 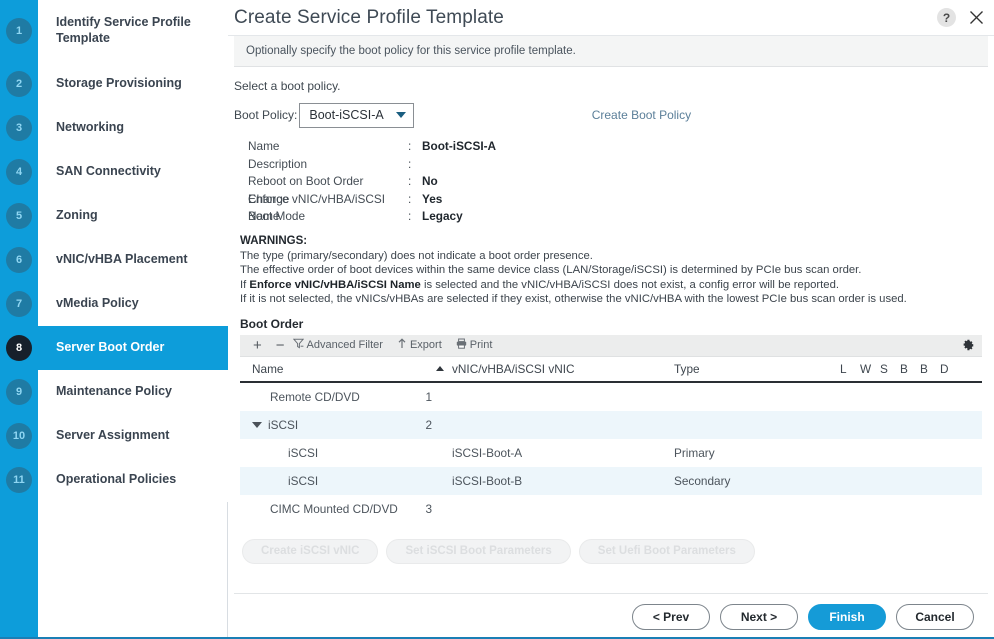 What do you see at coordinates (611, 616) in the screenshot?
I see `dialog-footer: < Prev Next > Finish Cancel` at bounding box center [611, 616].